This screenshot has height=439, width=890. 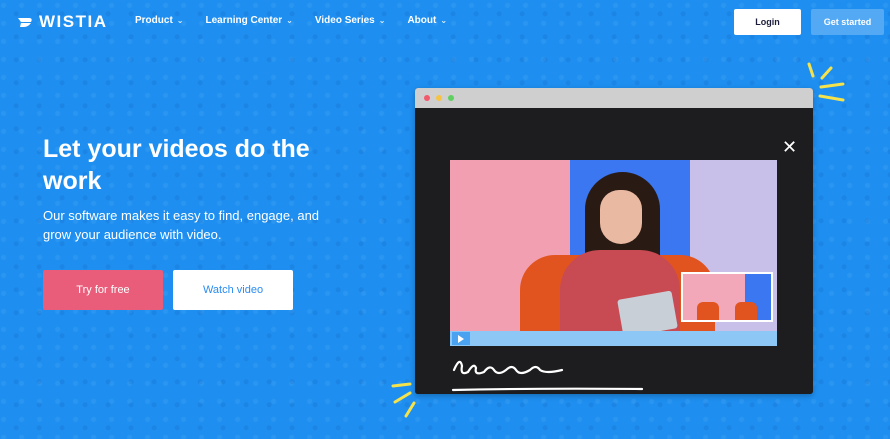 I want to click on browser-toolbar, so click(x=614, y=98).